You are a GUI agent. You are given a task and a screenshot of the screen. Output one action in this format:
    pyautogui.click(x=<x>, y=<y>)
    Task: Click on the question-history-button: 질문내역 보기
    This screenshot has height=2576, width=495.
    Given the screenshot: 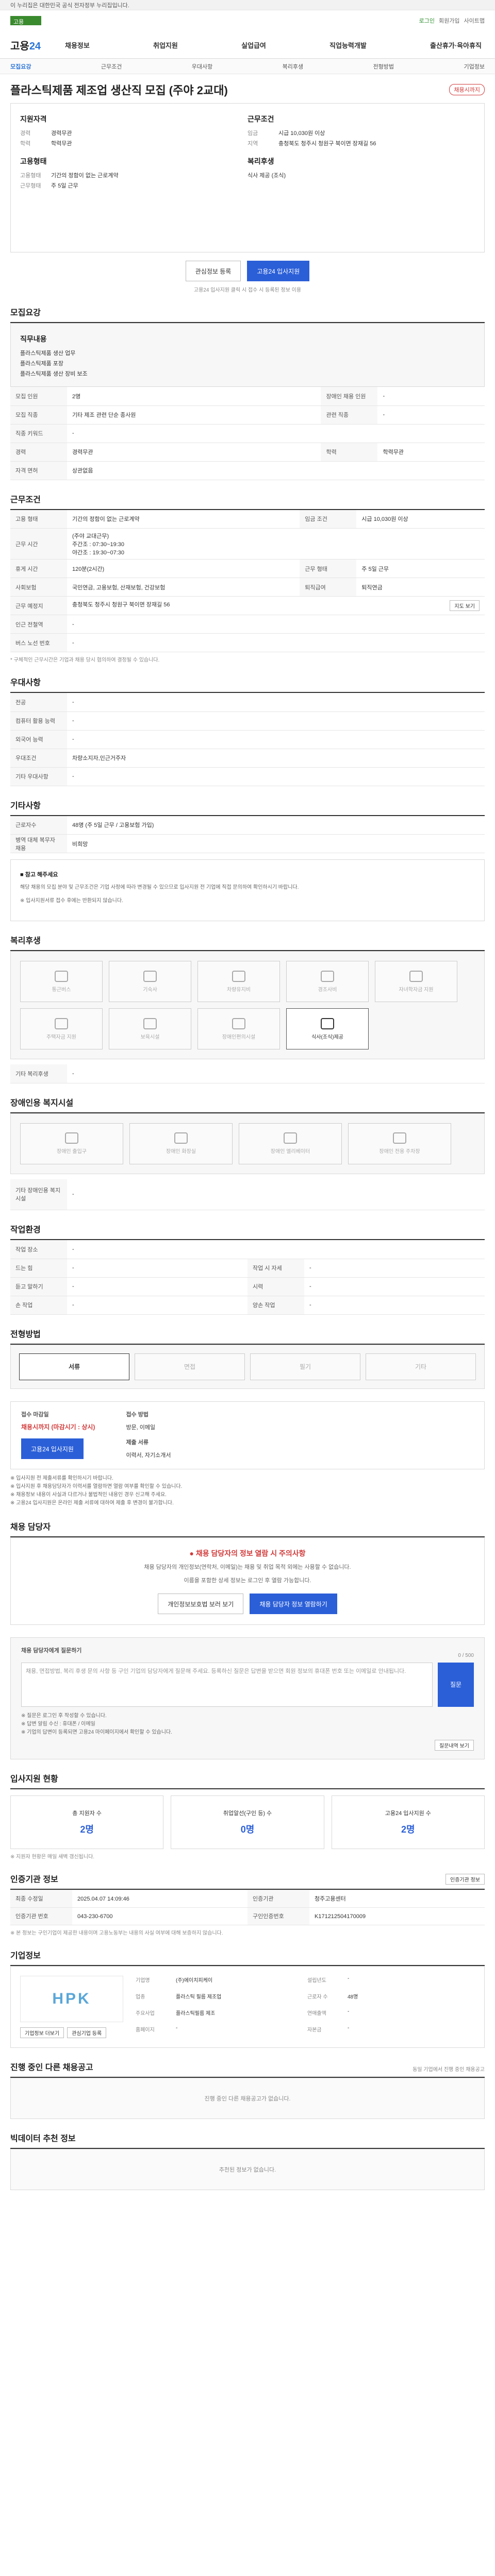 What is the action you would take?
    pyautogui.click(x=454, y=1745)
    